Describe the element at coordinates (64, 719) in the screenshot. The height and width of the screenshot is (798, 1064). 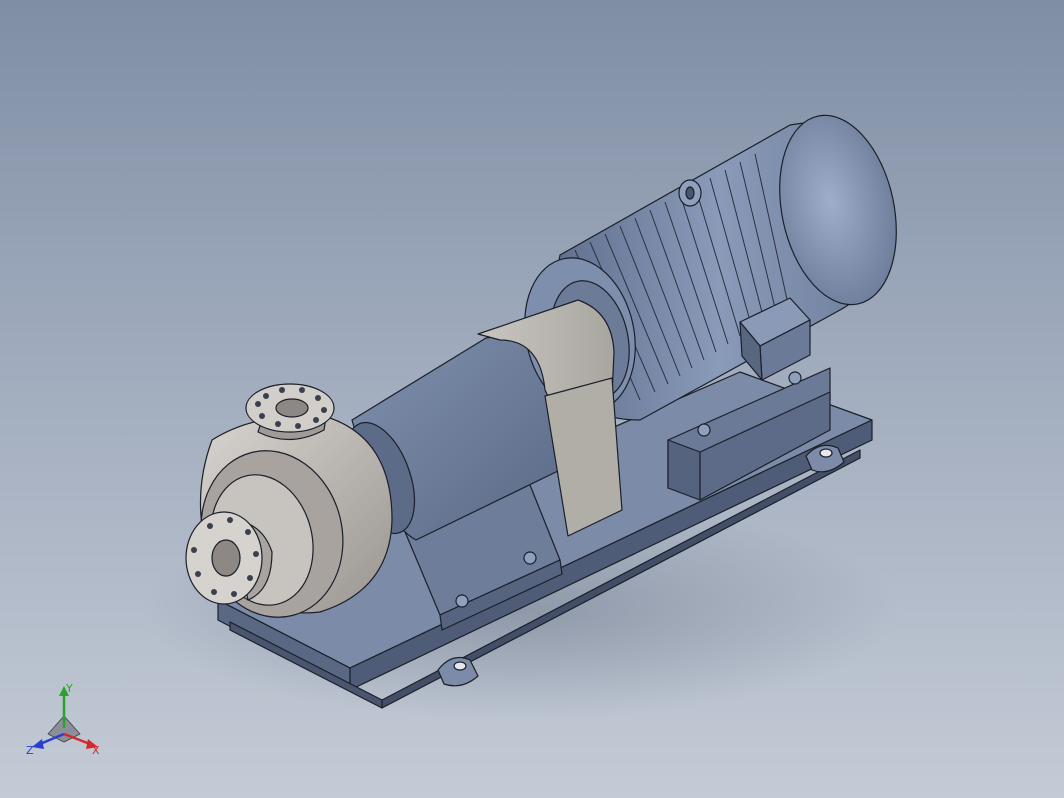
I see `orientation-triad: Y X Z` at that location.